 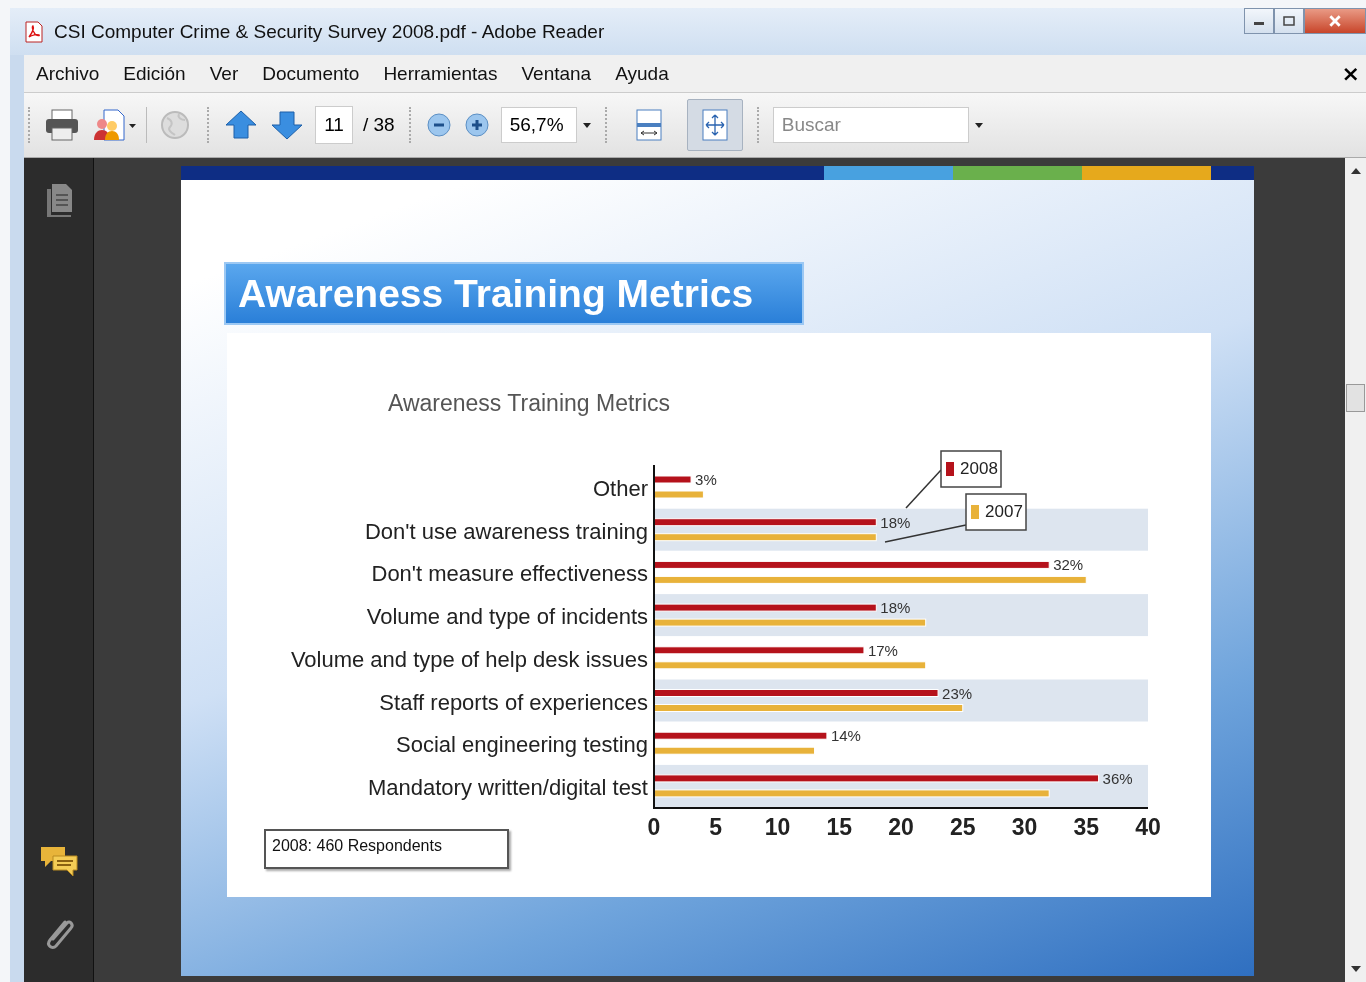 What do you see at coordinates (440, 73) in the screenshot?
I see `menu-item: Herramientas` at bounding box center [440, 73].